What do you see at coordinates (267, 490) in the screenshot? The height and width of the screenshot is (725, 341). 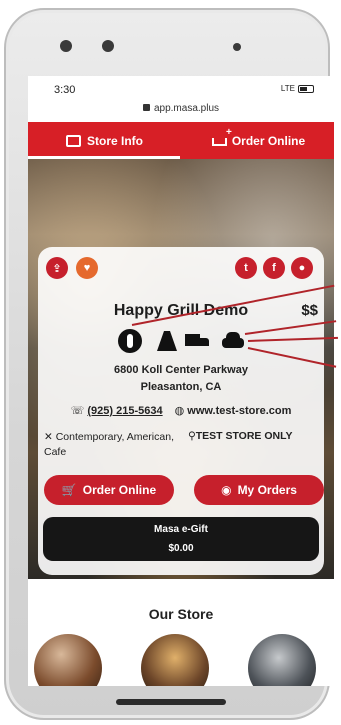 I see `my-orders-label: My Orders` at bounding box center [267, 490].